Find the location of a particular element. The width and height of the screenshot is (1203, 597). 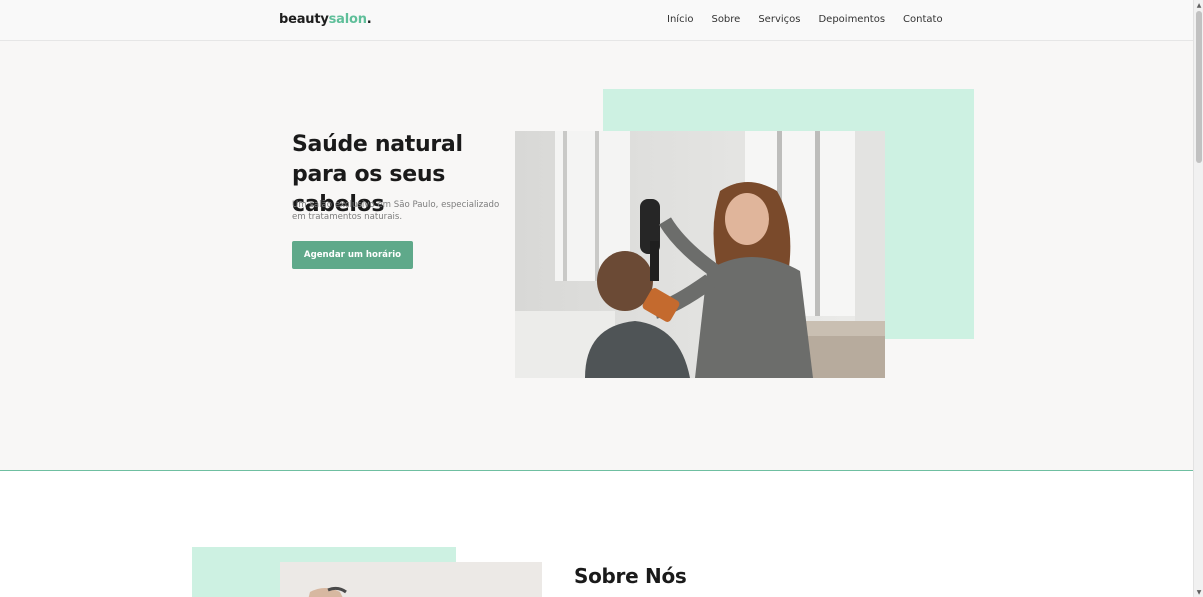

about-photo is located at coordinates (411, 579).